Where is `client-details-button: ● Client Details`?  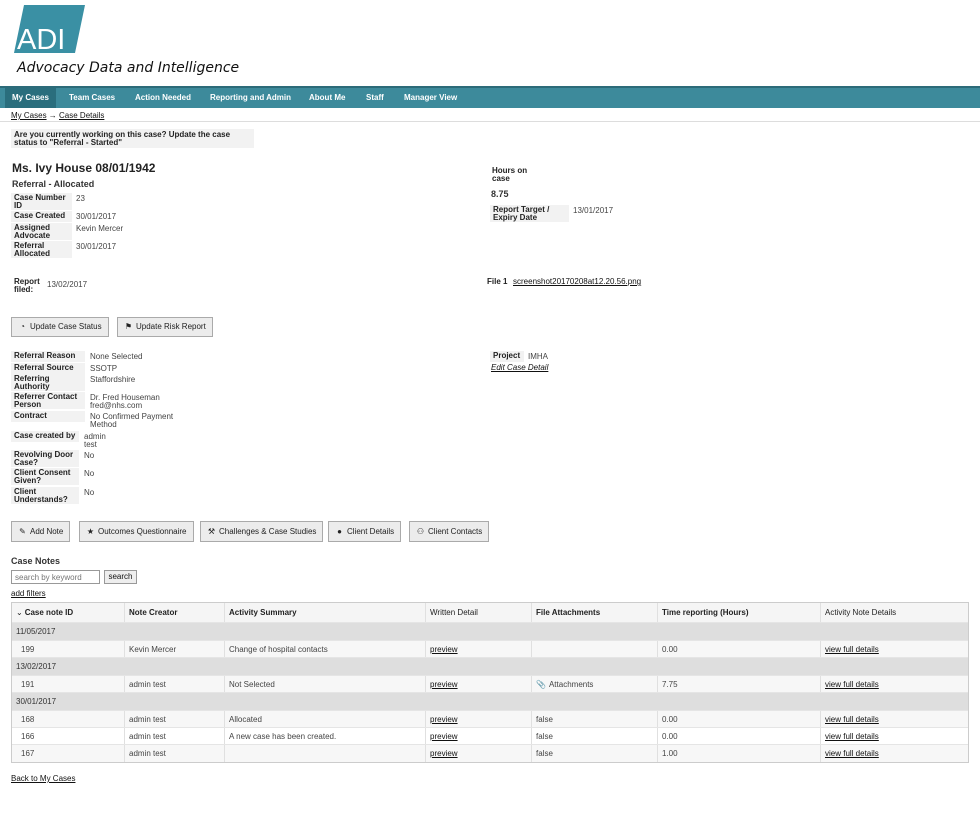 client-details-button: ● Client Details is located at coordinates (365, 531).